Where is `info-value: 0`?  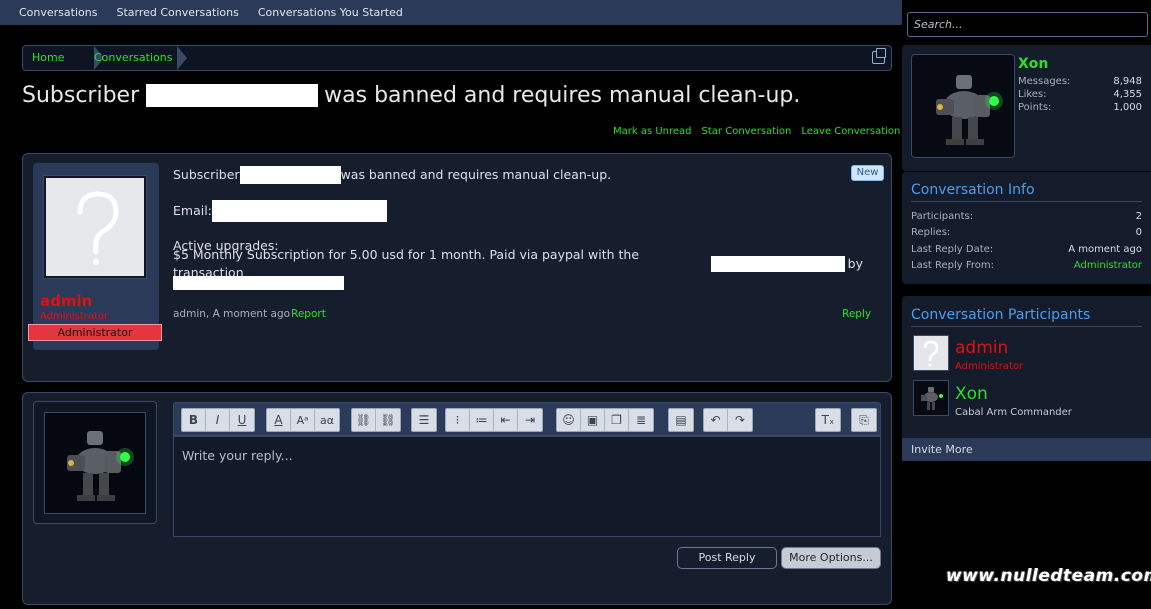 info-value: 0 is located at coordinates (1138, 232).